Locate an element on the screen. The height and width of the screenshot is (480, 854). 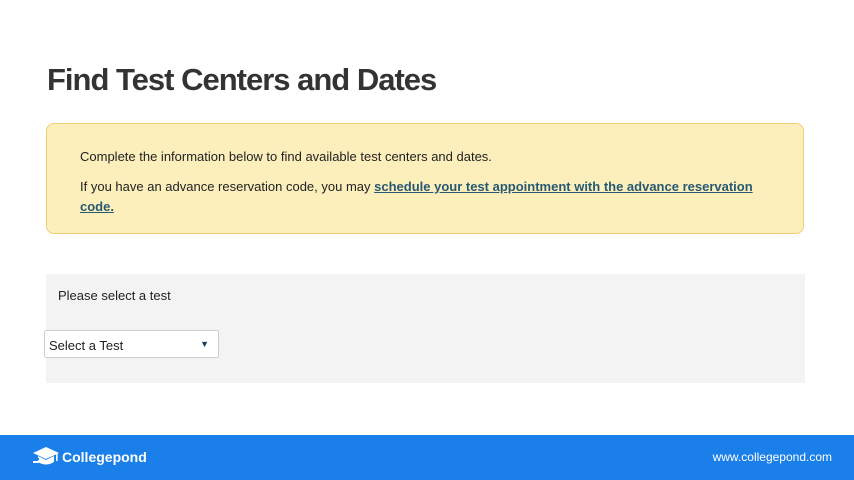
graduation-cap-icon is located at coordinates (46, 456).